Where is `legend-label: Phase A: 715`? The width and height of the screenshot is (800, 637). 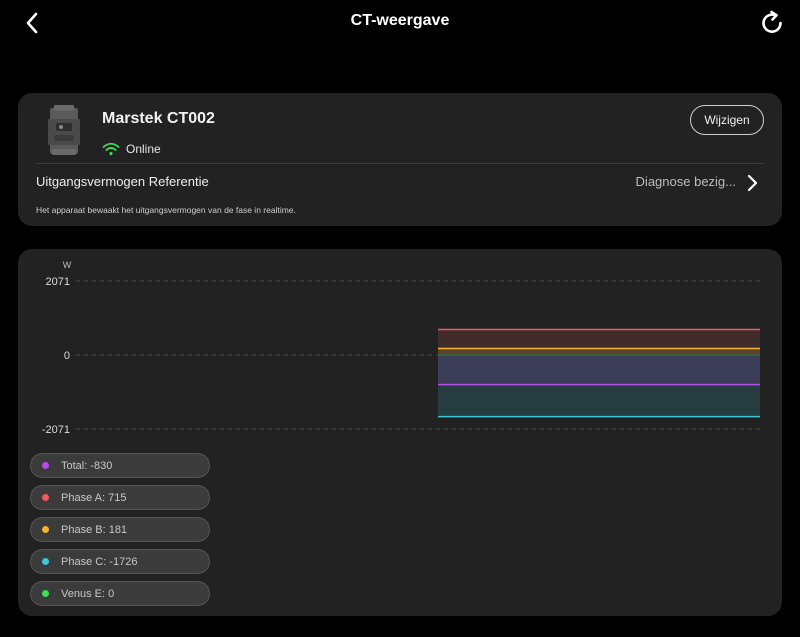
legend-label: Phase A: 715 is located at coordinates (94, 497).